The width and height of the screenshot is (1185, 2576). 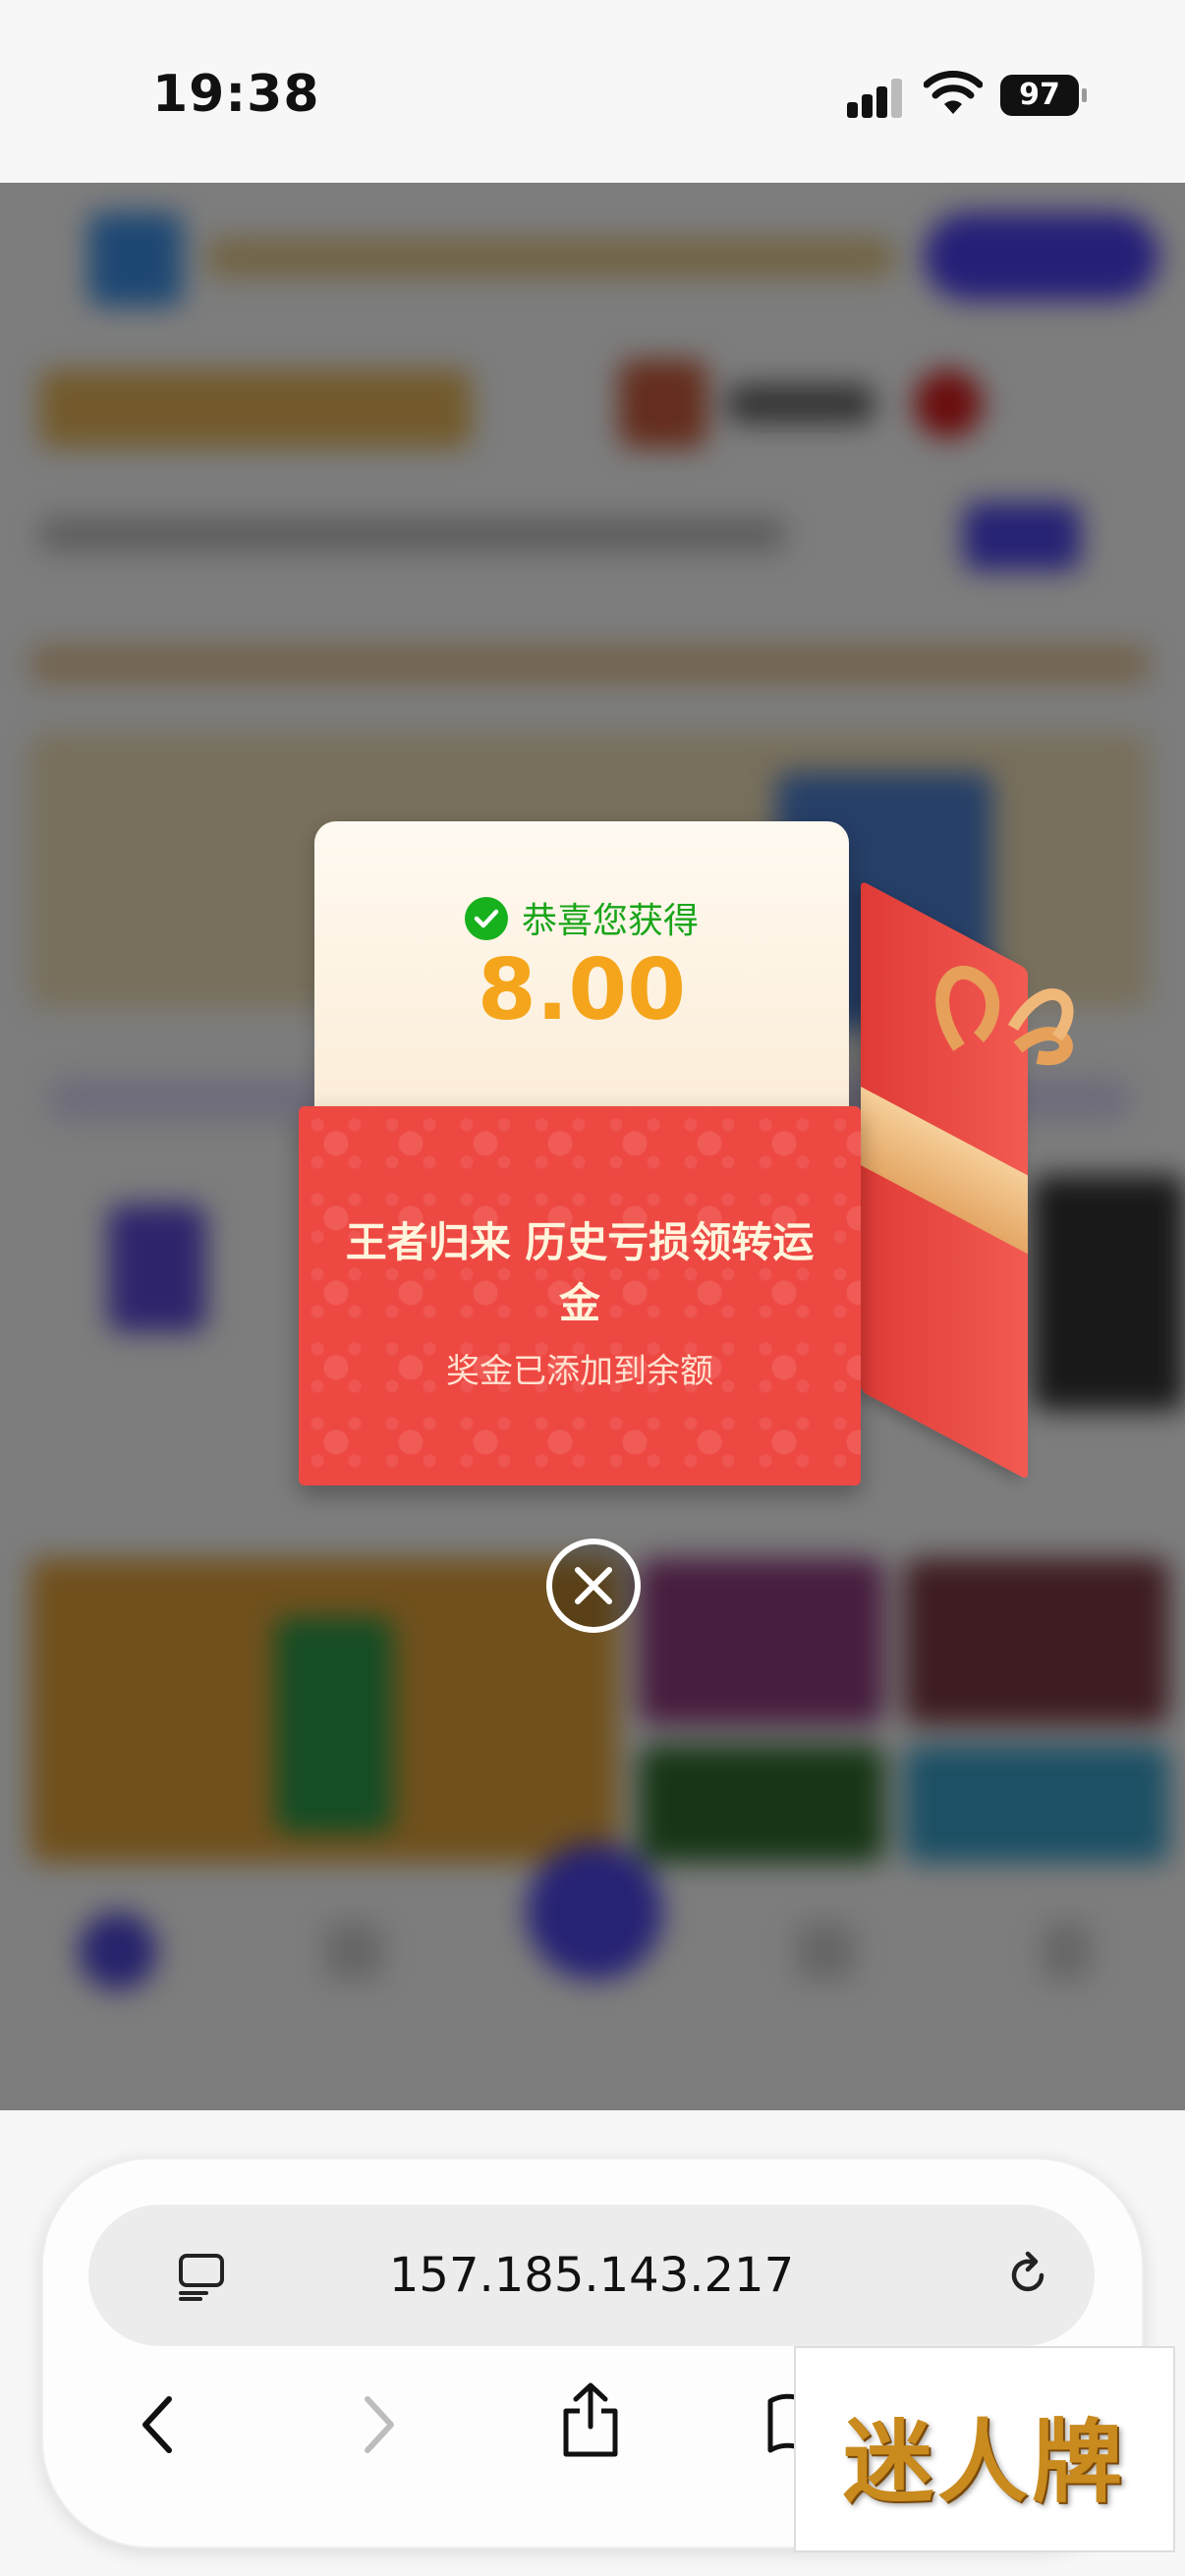 I want to click on back-icon, so click(x=157, y=2424).